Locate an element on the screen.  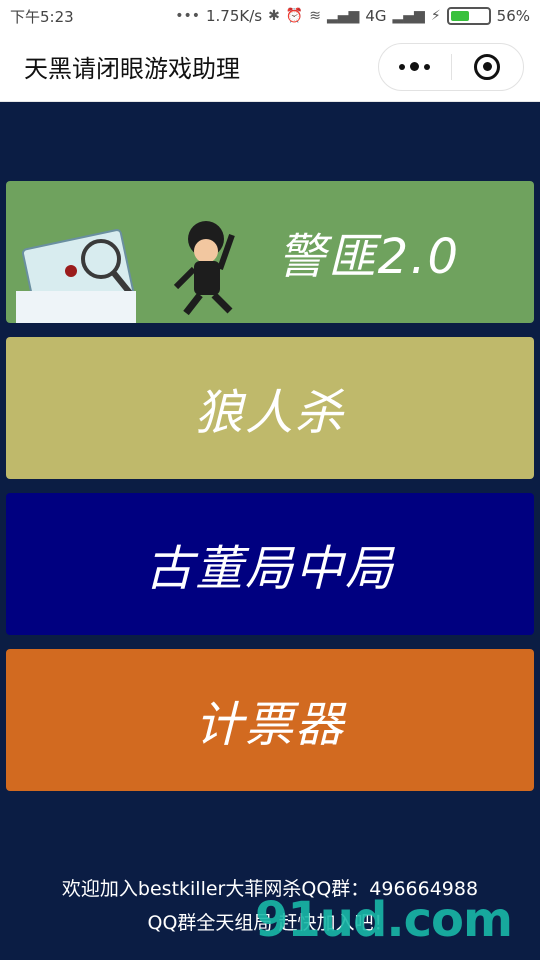
status-time: 下午5:23 is located at coordinates (42, 16).